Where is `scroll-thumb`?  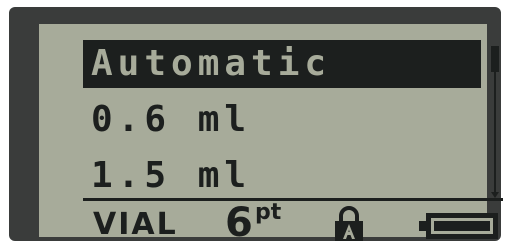 scroll-thumb is located at coordinates (495, 59).